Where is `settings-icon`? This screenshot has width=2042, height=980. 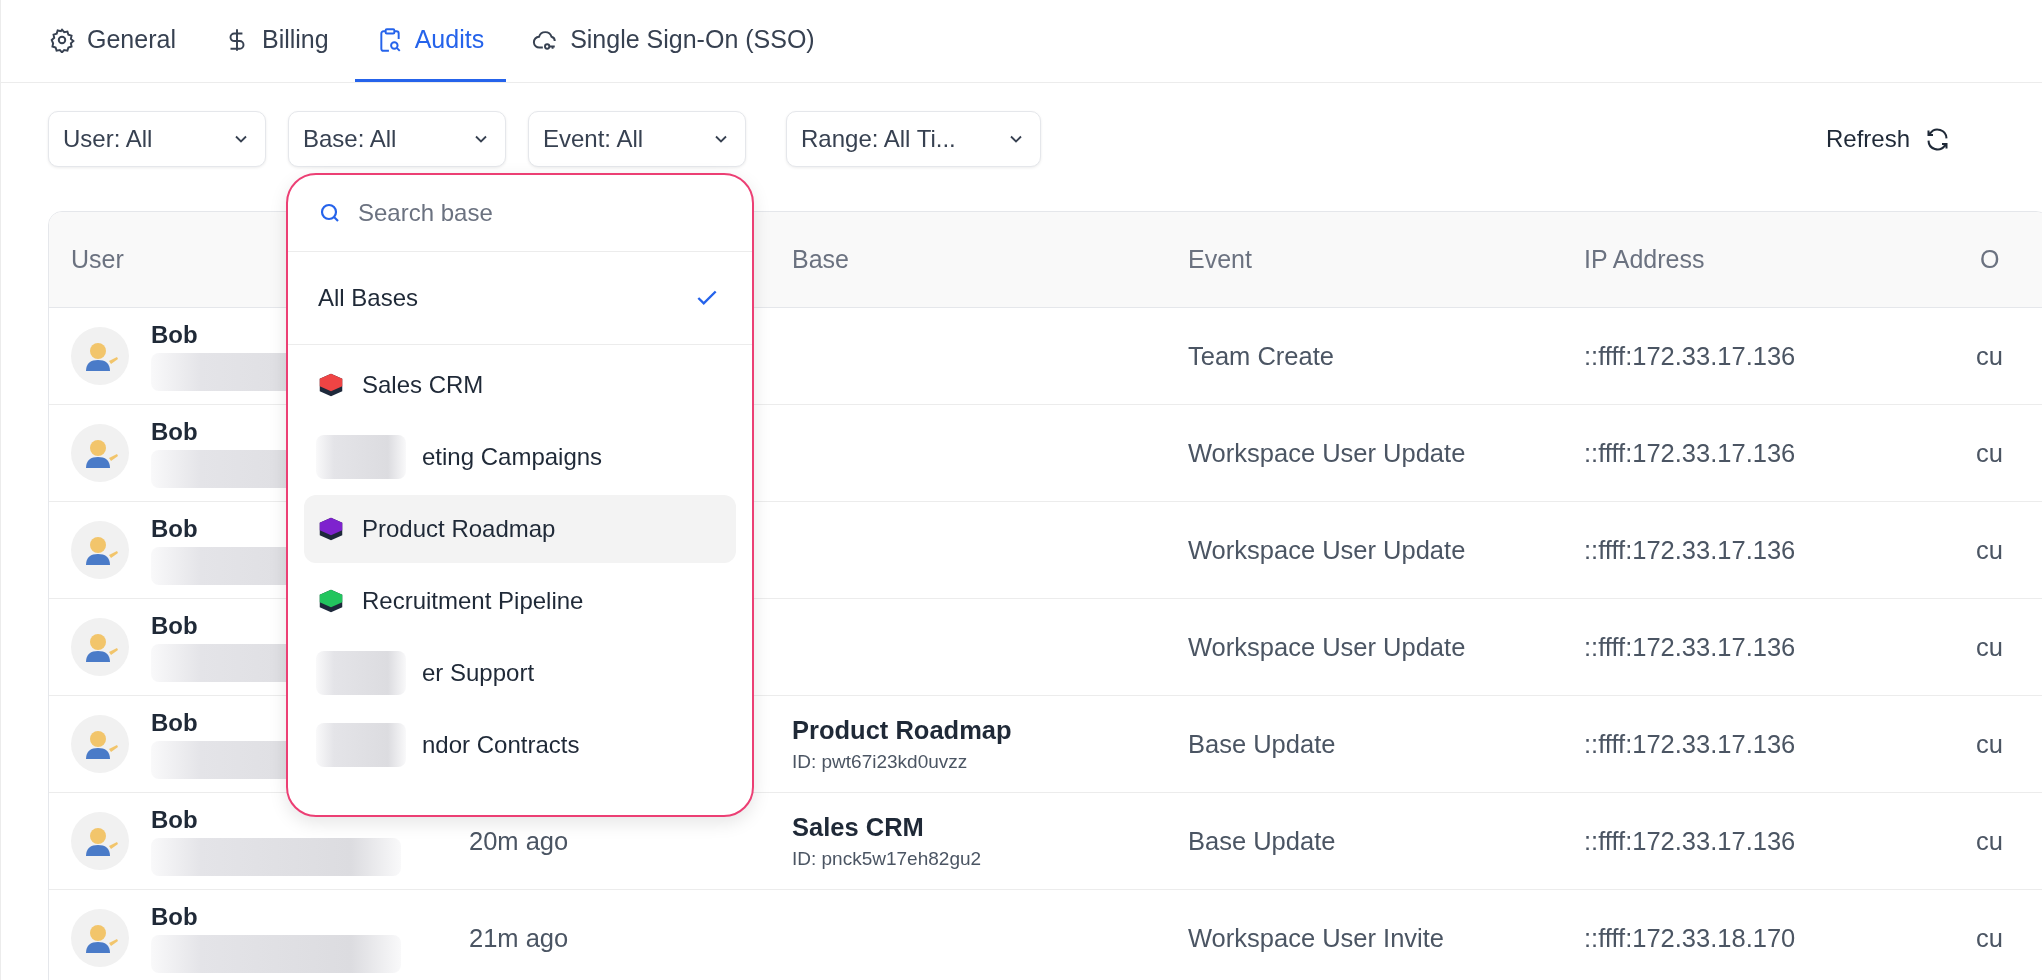 settings-icon is located at coordinates (62, 39).